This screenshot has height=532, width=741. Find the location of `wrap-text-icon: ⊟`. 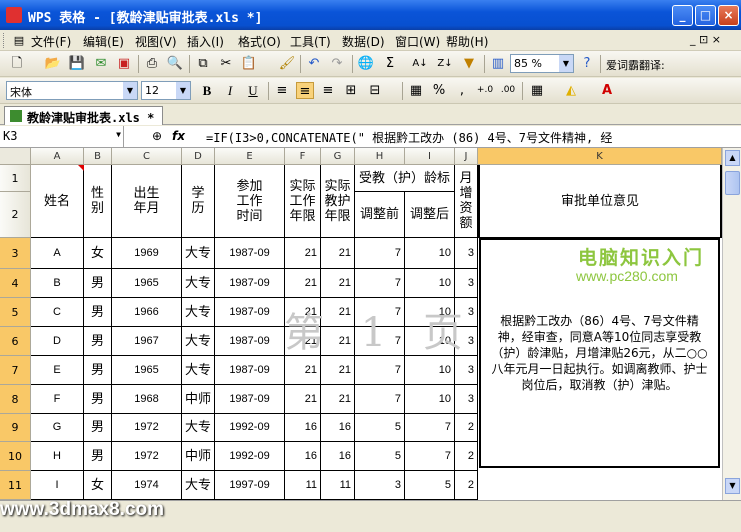

wrap-text-icon: ⊟ is located at coordinates (375, 90).